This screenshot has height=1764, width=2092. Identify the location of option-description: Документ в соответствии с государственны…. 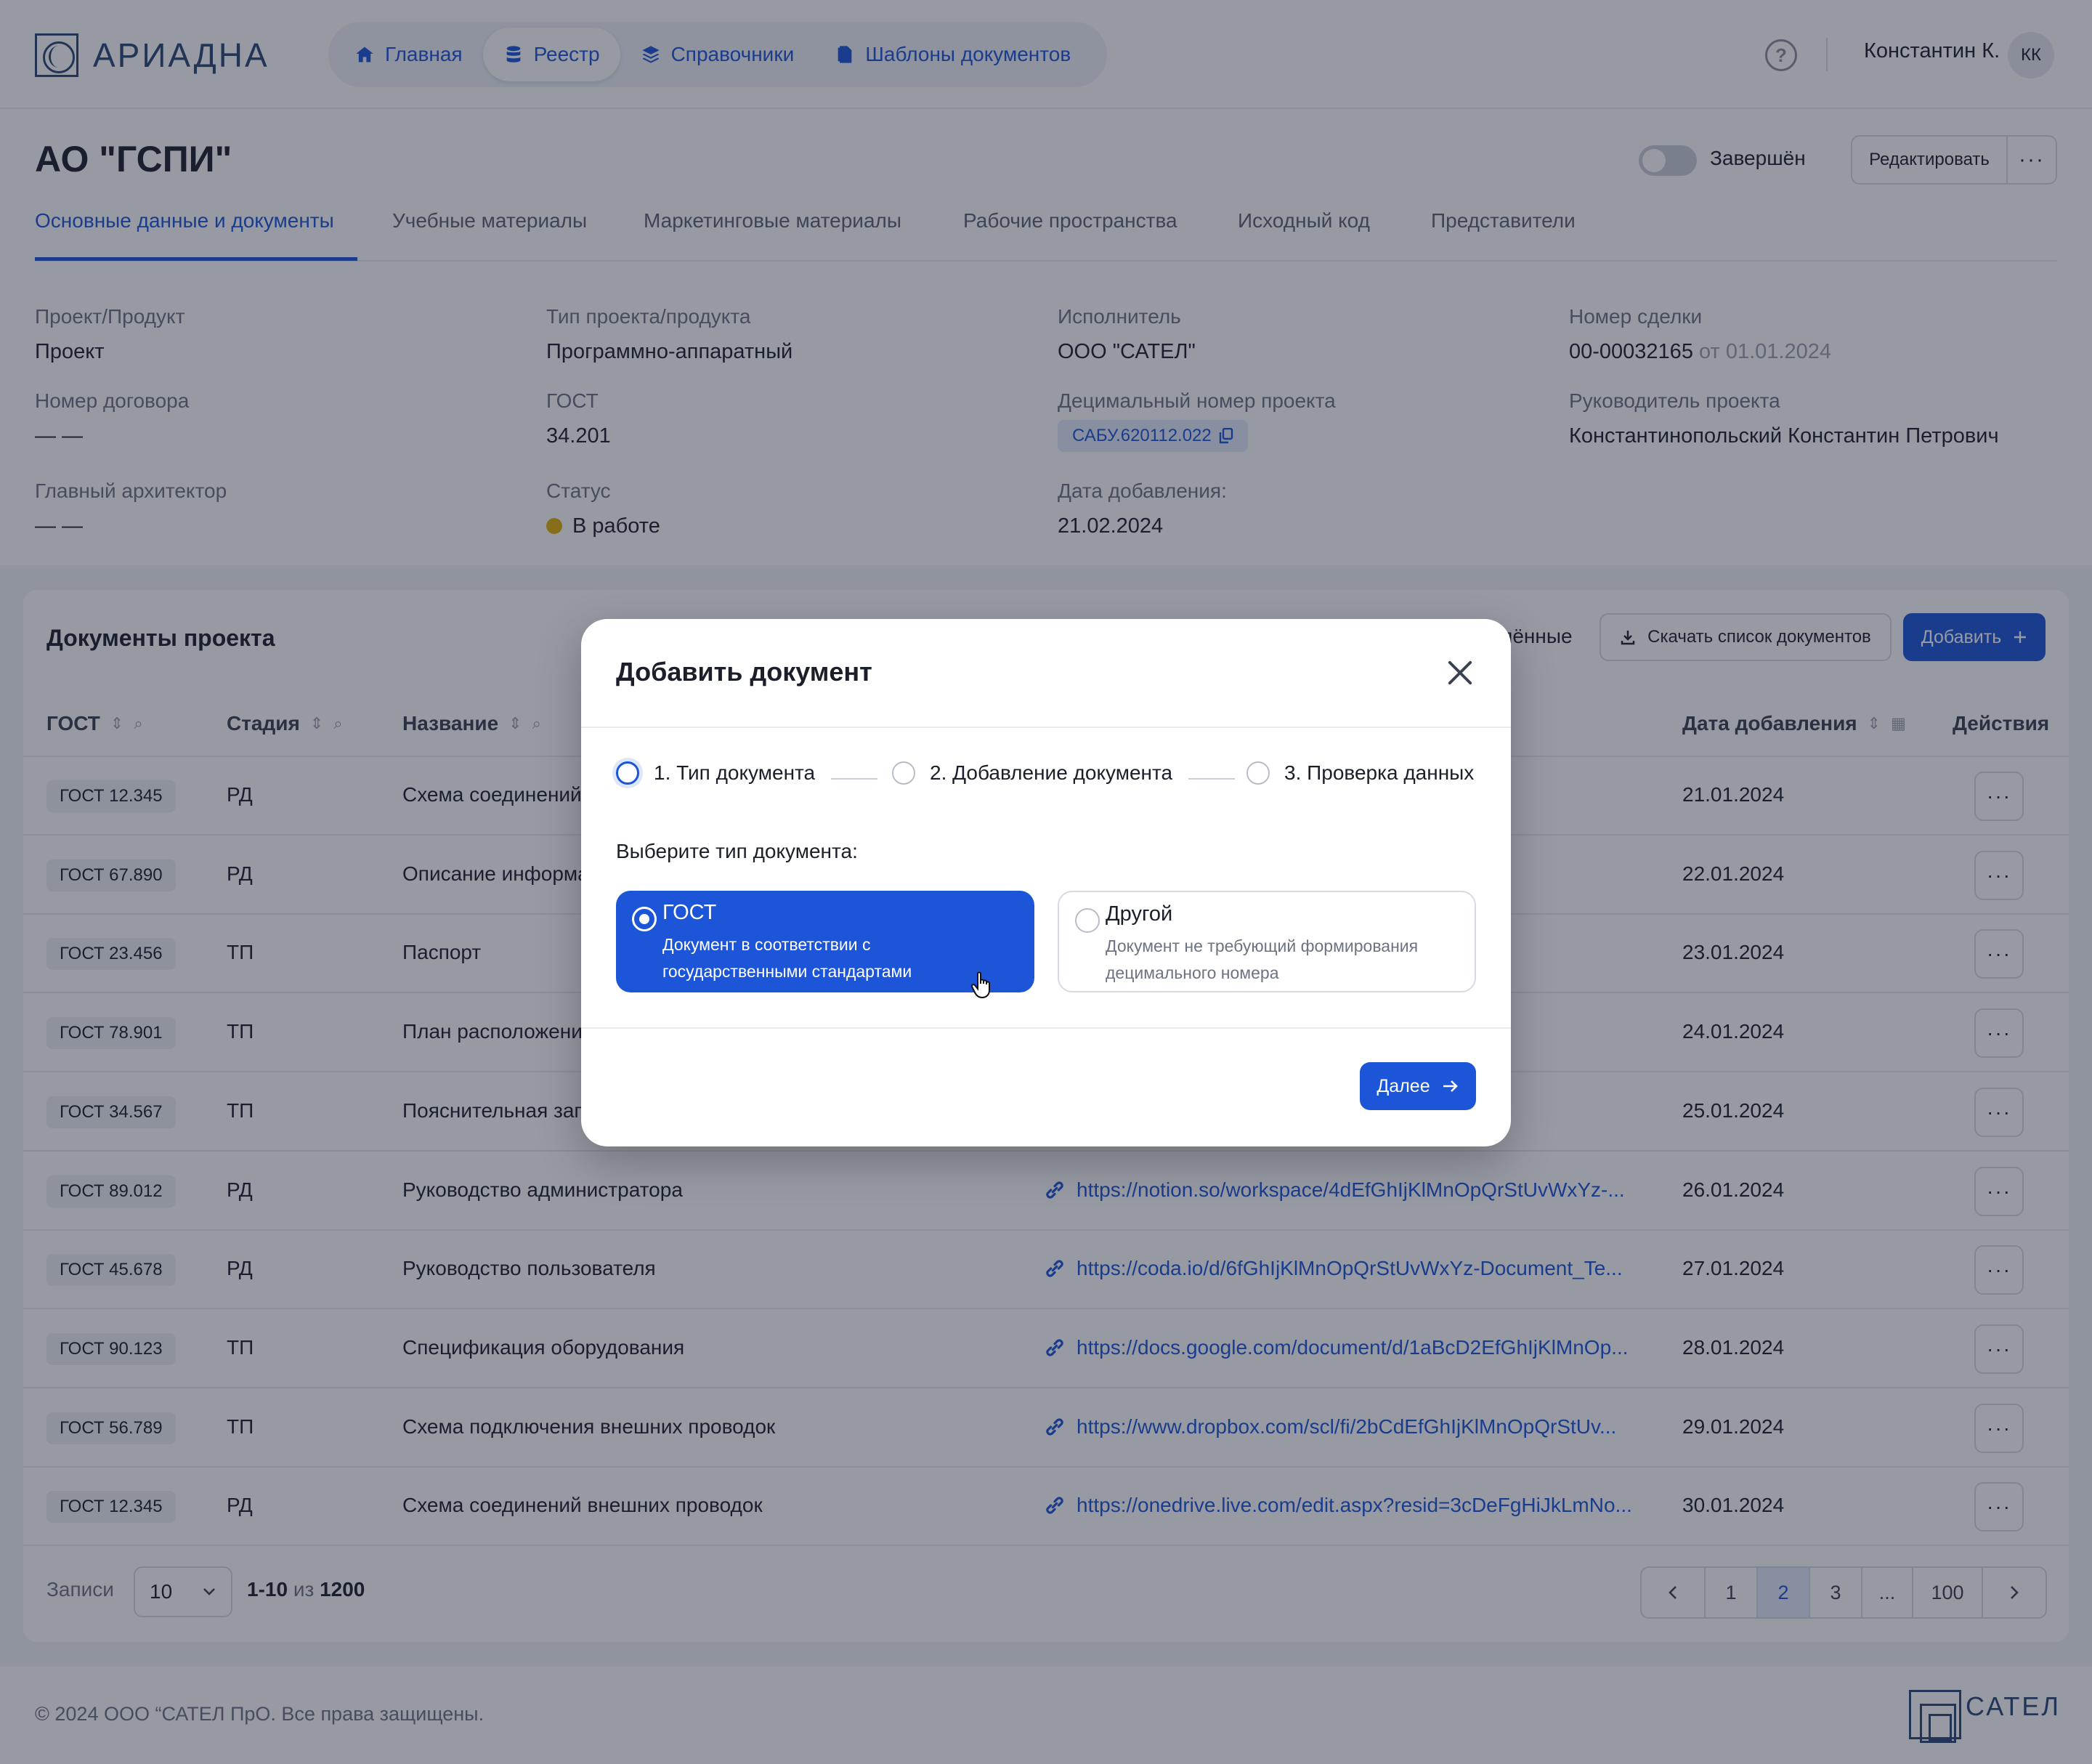
(787, 958).